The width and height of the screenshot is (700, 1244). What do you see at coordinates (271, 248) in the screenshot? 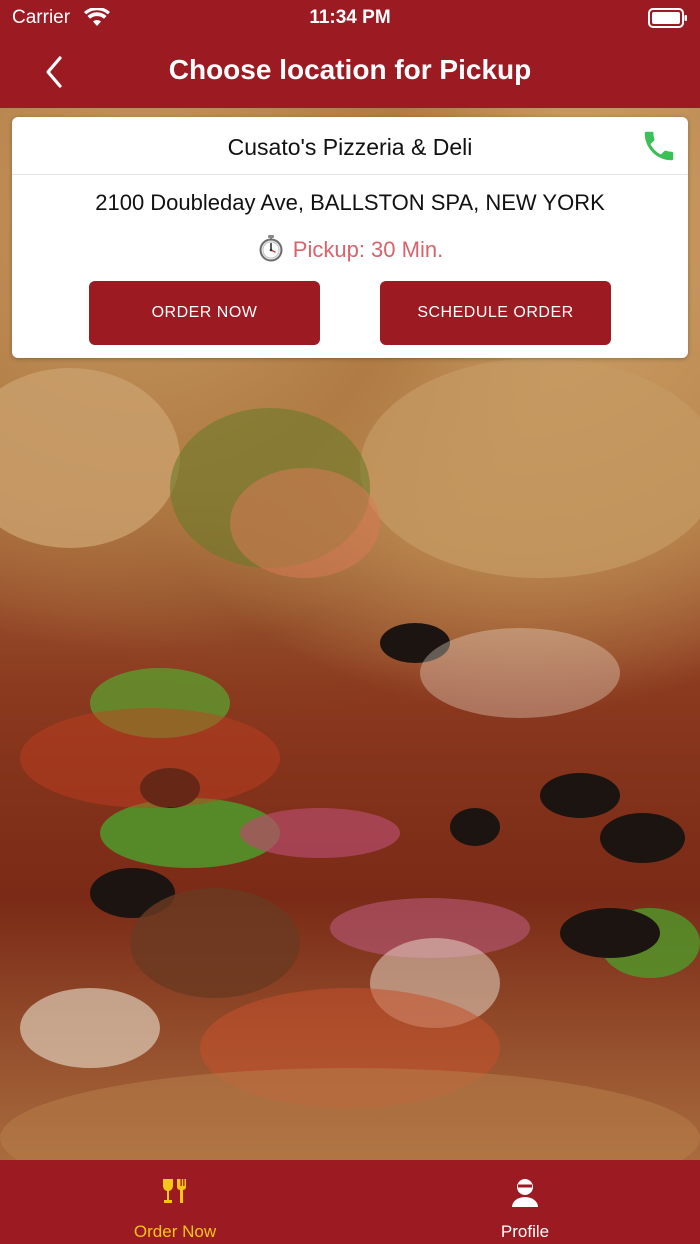
I see `stopwatch-icon` at bounding box center [271, 248].